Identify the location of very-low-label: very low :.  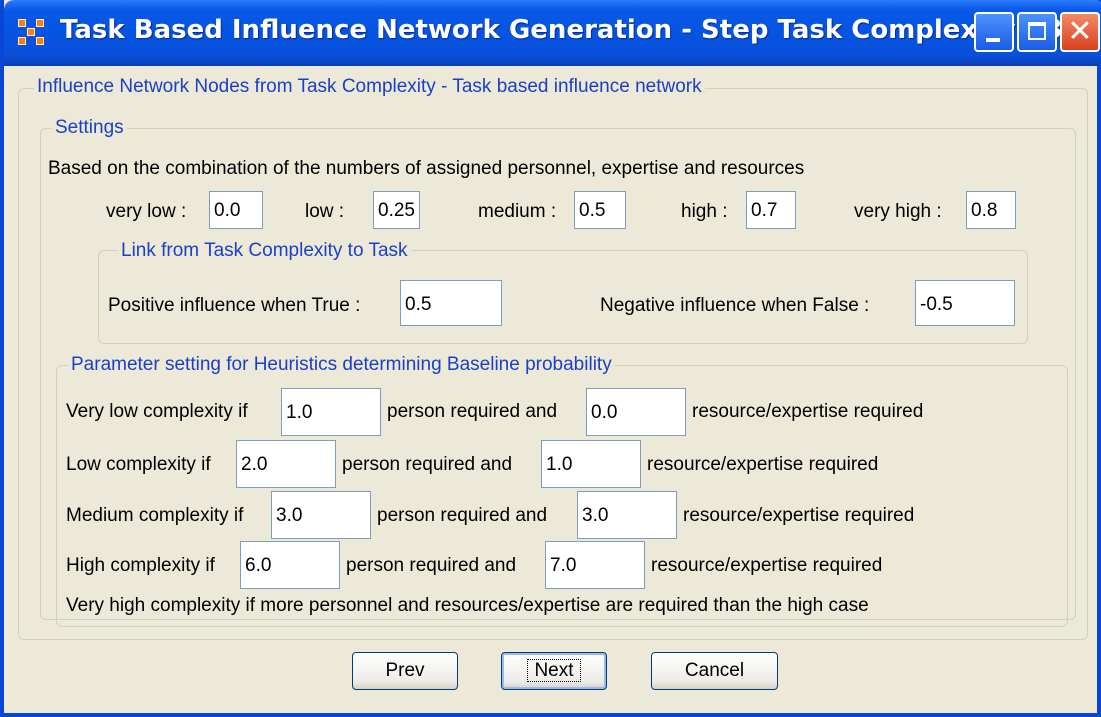
(146, 211).